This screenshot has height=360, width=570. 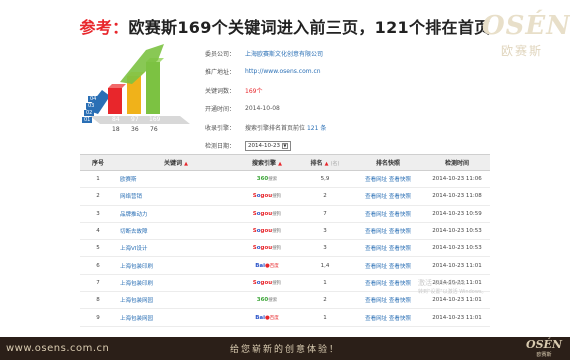 I want to click on check-time: 2014-10-23 10:53, so click(x=457, y=231).